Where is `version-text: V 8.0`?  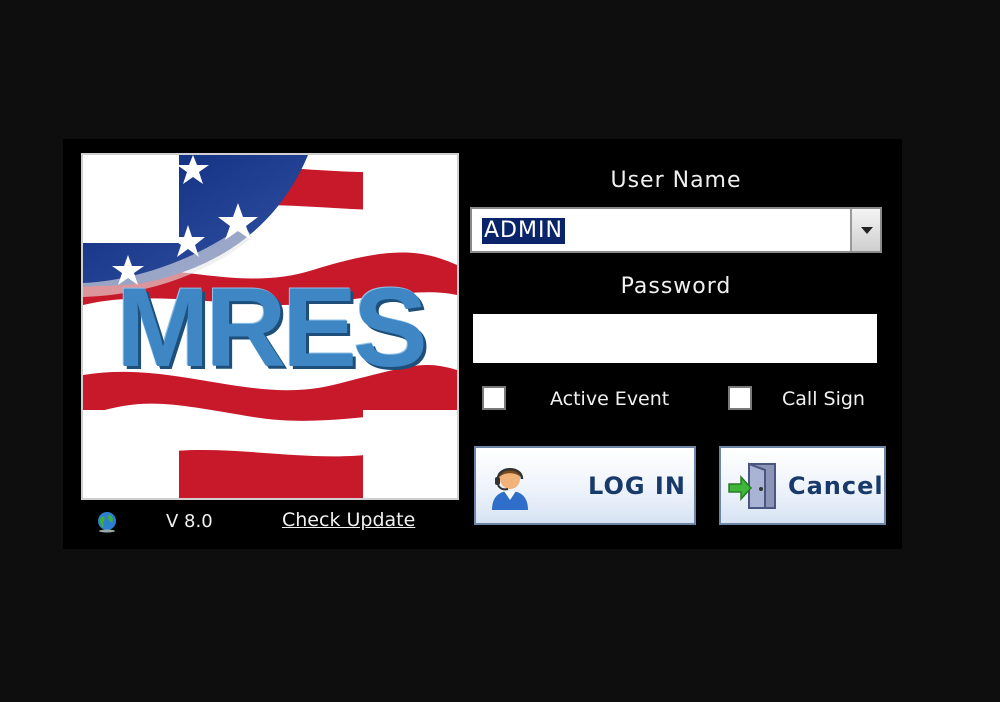
version-text: V 8.0 is located at coordinates (189, 521).